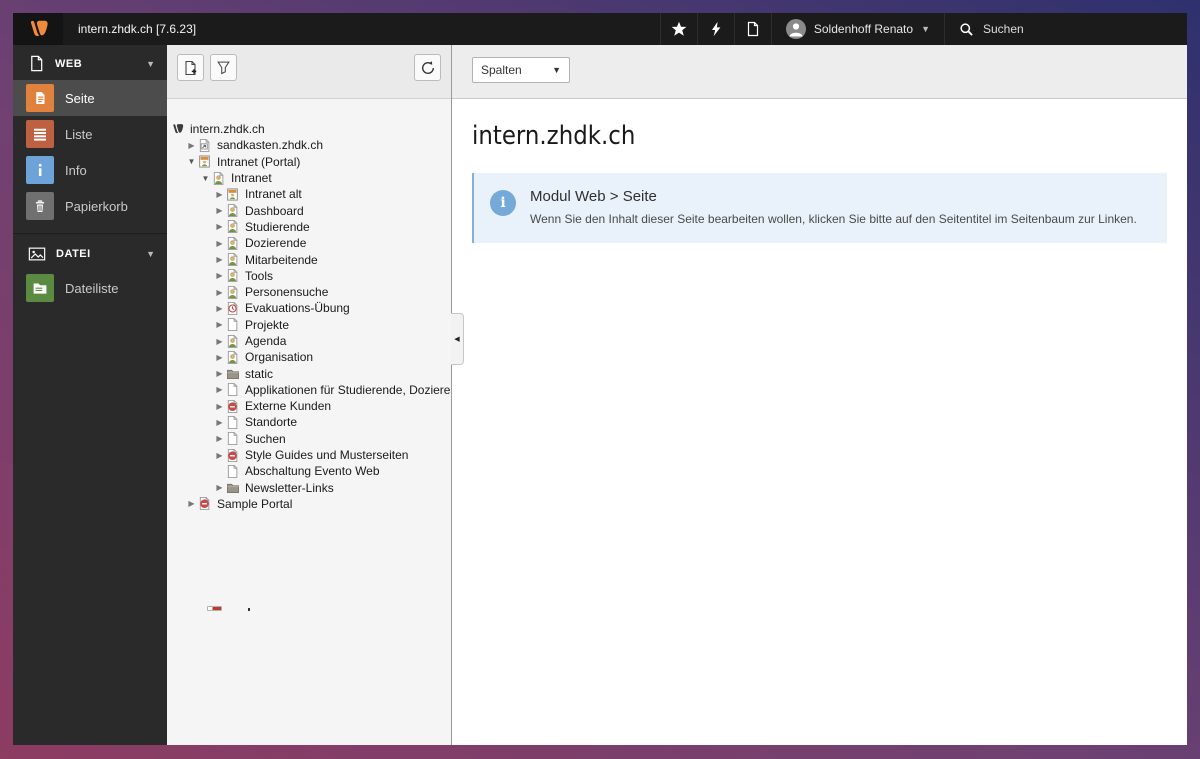  Describe the element at coordinates (272, 211) in the screenshot. I see `tree-node-label: Dashboard` at that location.